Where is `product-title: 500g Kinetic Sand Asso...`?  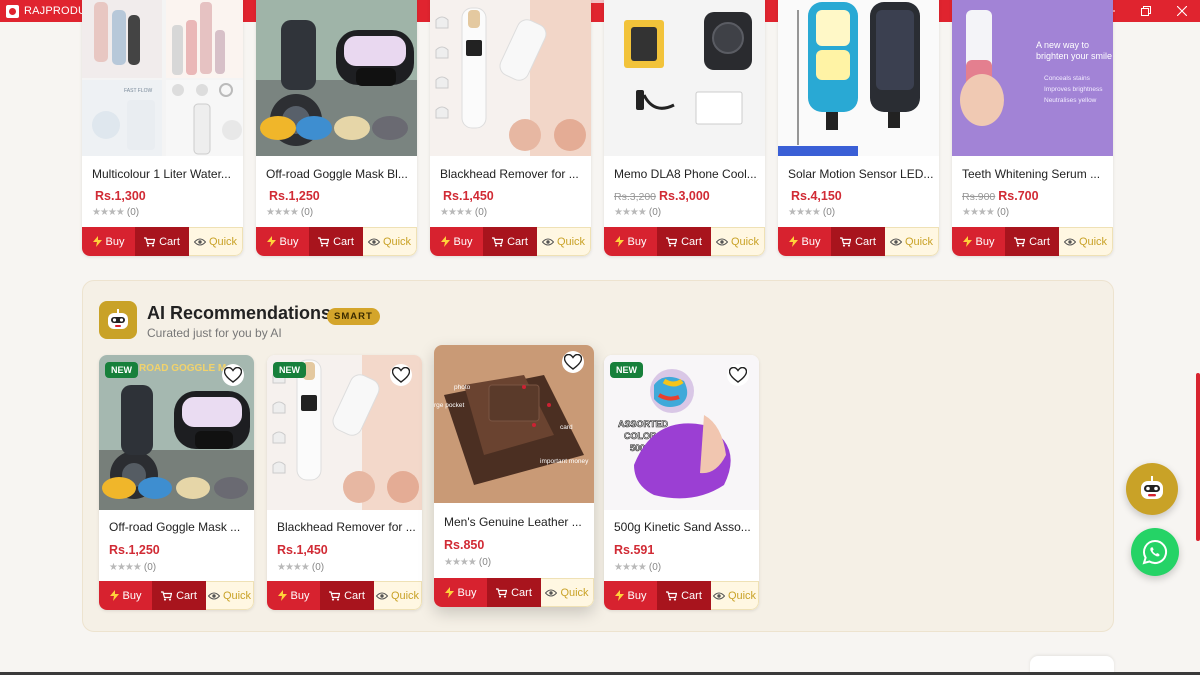 product-title: 500g Kinetic Sand Asso... is located at coordinates (684, 527).